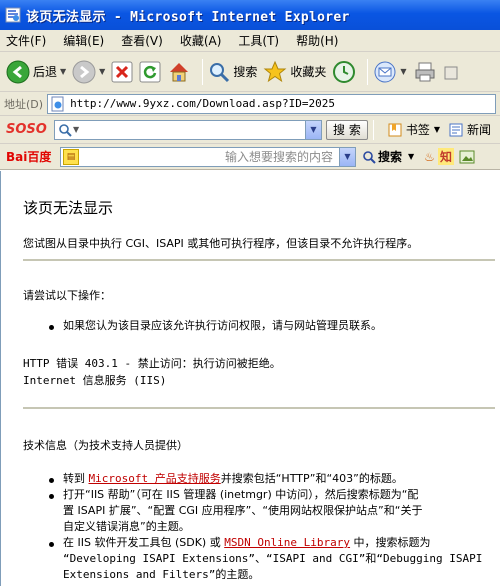 The height and width of the screenshot is (586, 500). Describe the element at coordinates (395, 129) in the screenshot. I see `bookmark-icon` at that location.